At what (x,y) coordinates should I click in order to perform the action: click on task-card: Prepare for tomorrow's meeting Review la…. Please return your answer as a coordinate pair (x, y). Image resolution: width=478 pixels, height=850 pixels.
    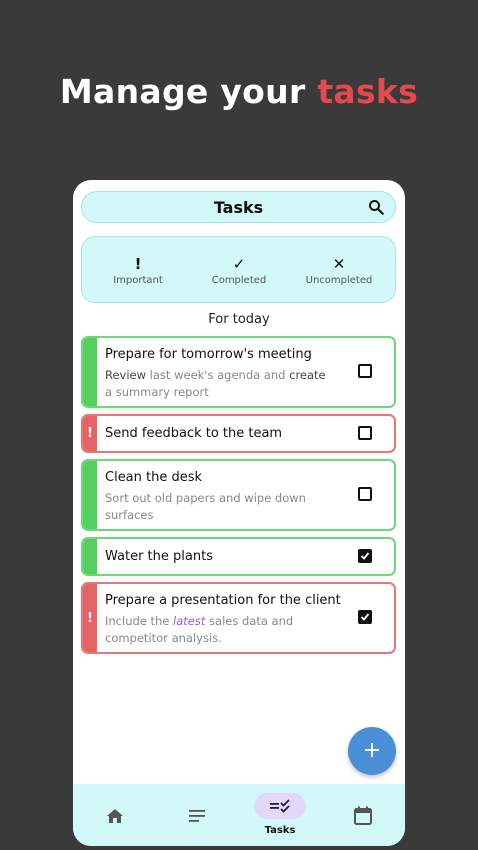
    Looking at the image, I should click on (238, 372).